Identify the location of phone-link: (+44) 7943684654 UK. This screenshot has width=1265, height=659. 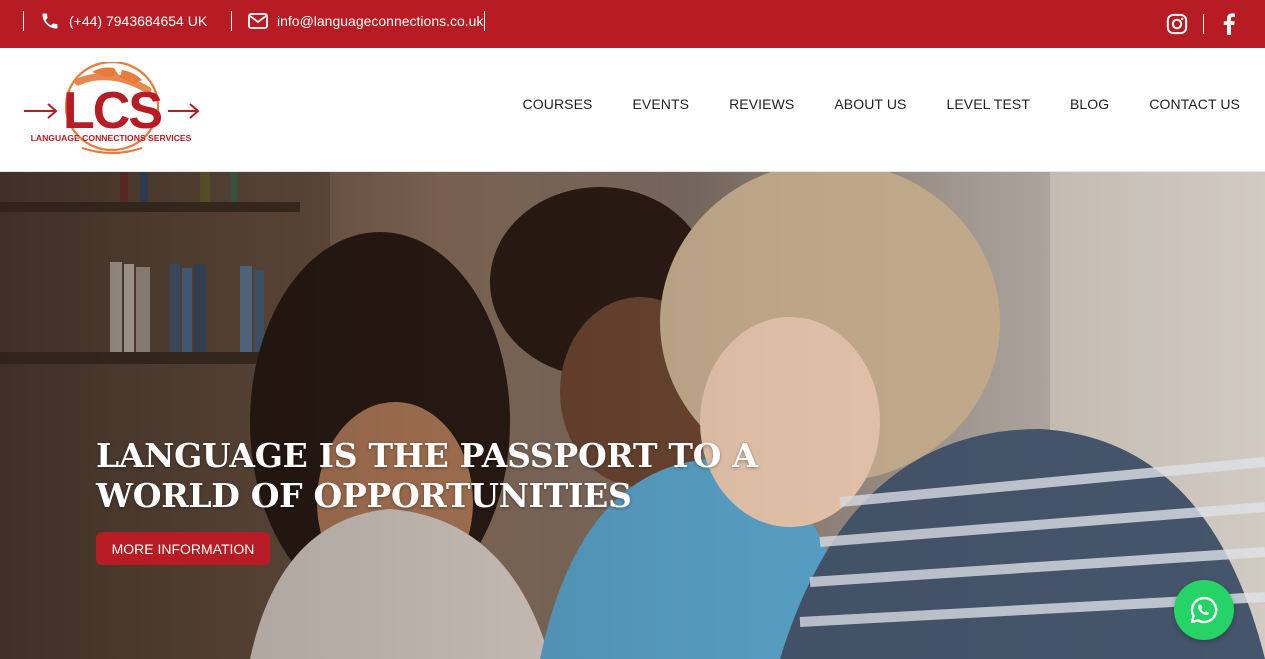
(123, 21).